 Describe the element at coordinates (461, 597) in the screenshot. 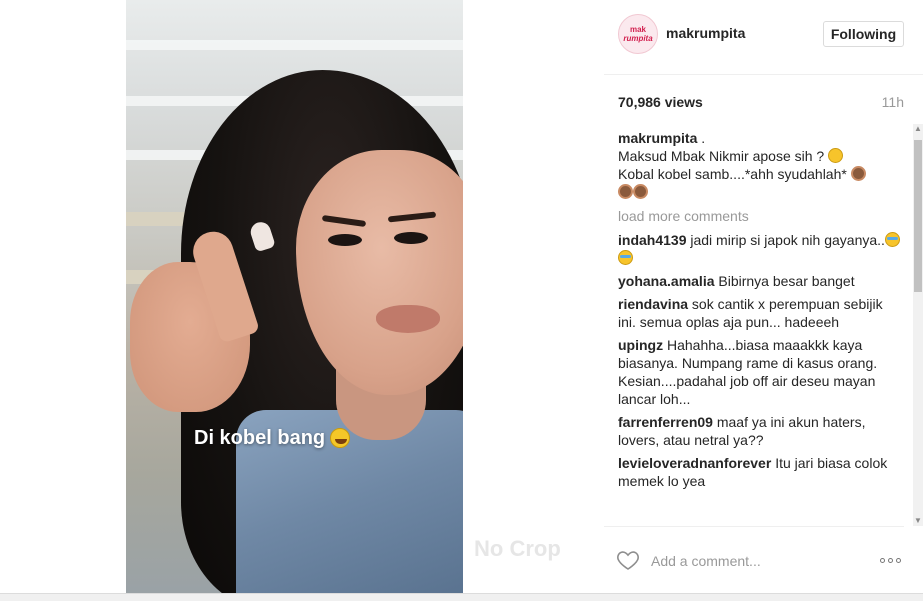

I see `window-bottom-edge` at that location.